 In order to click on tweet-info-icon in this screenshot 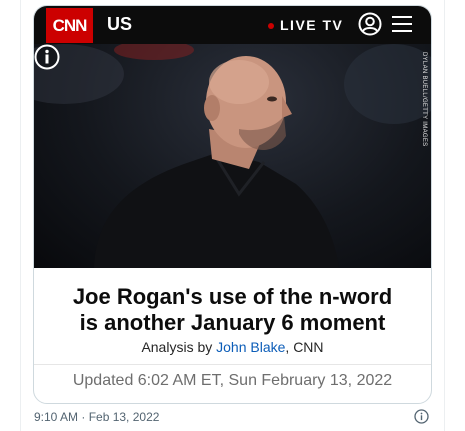, I will do `click(421, 416)`.